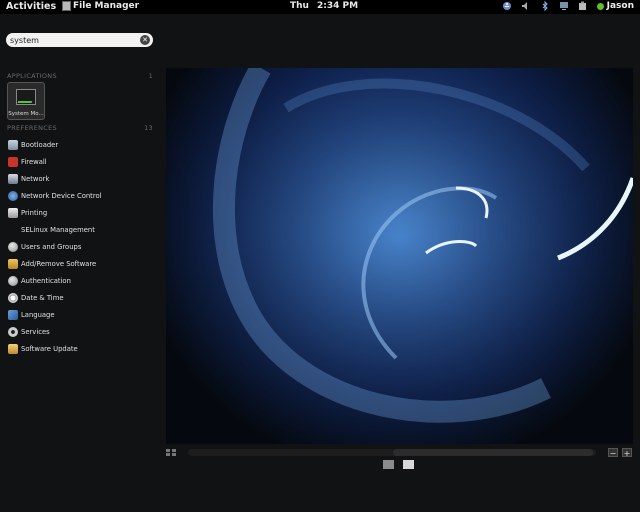  Describe the element at coordinates (13, 263) in the screenshot. I see `software-icon` at that location.